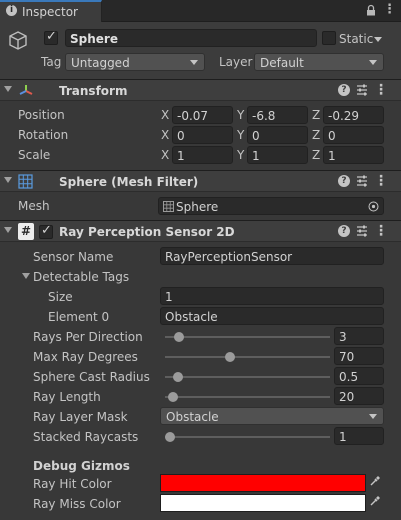  Describe the element at coordinates (81, 277) in the screenshot. I see `detectable-tags-label: Detectable Tags` at that location.